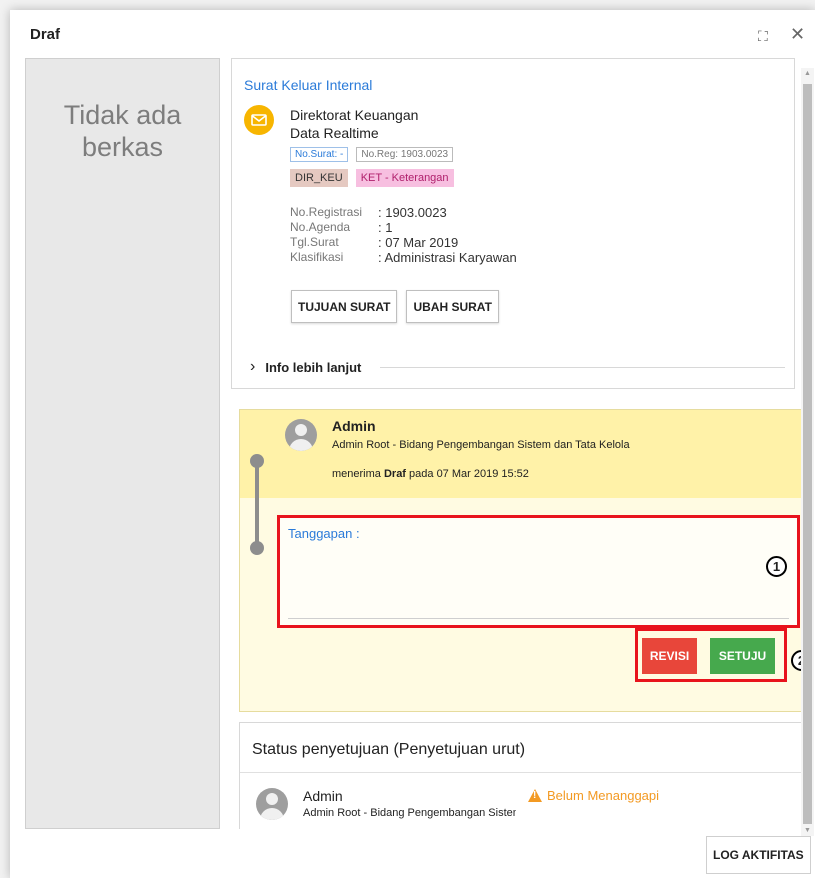  What do you see at coordinates (320, 227) in the screenshot?
I see `detail-label: No.Agenda` at bounding box center [320, 227].